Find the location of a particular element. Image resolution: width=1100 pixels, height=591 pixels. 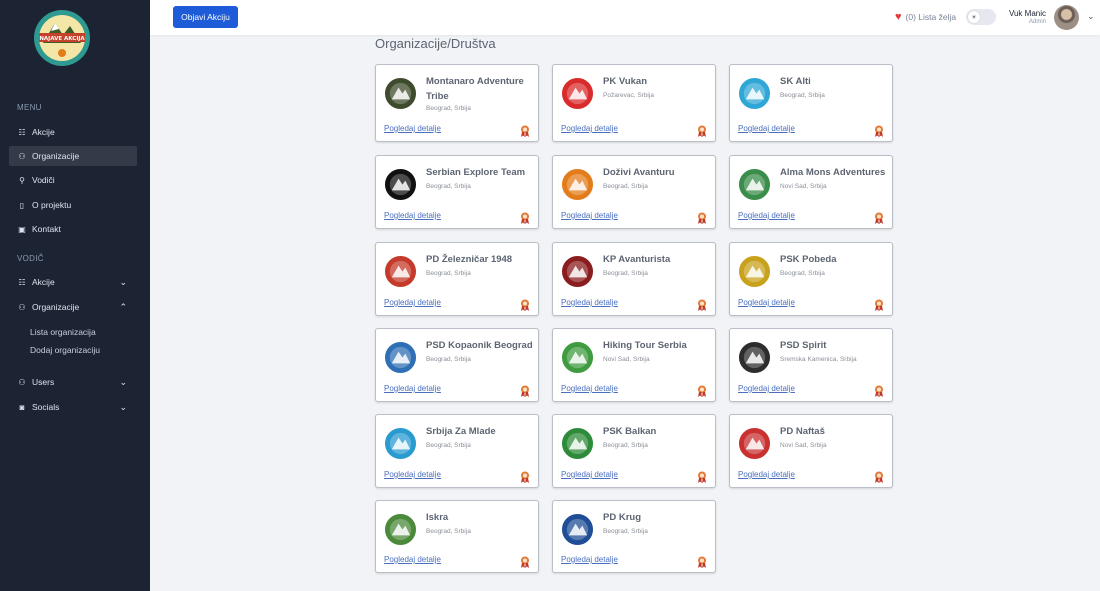

sidebar-item-o-projektu: ▯ O projektu is located at coordinates (73, 205).